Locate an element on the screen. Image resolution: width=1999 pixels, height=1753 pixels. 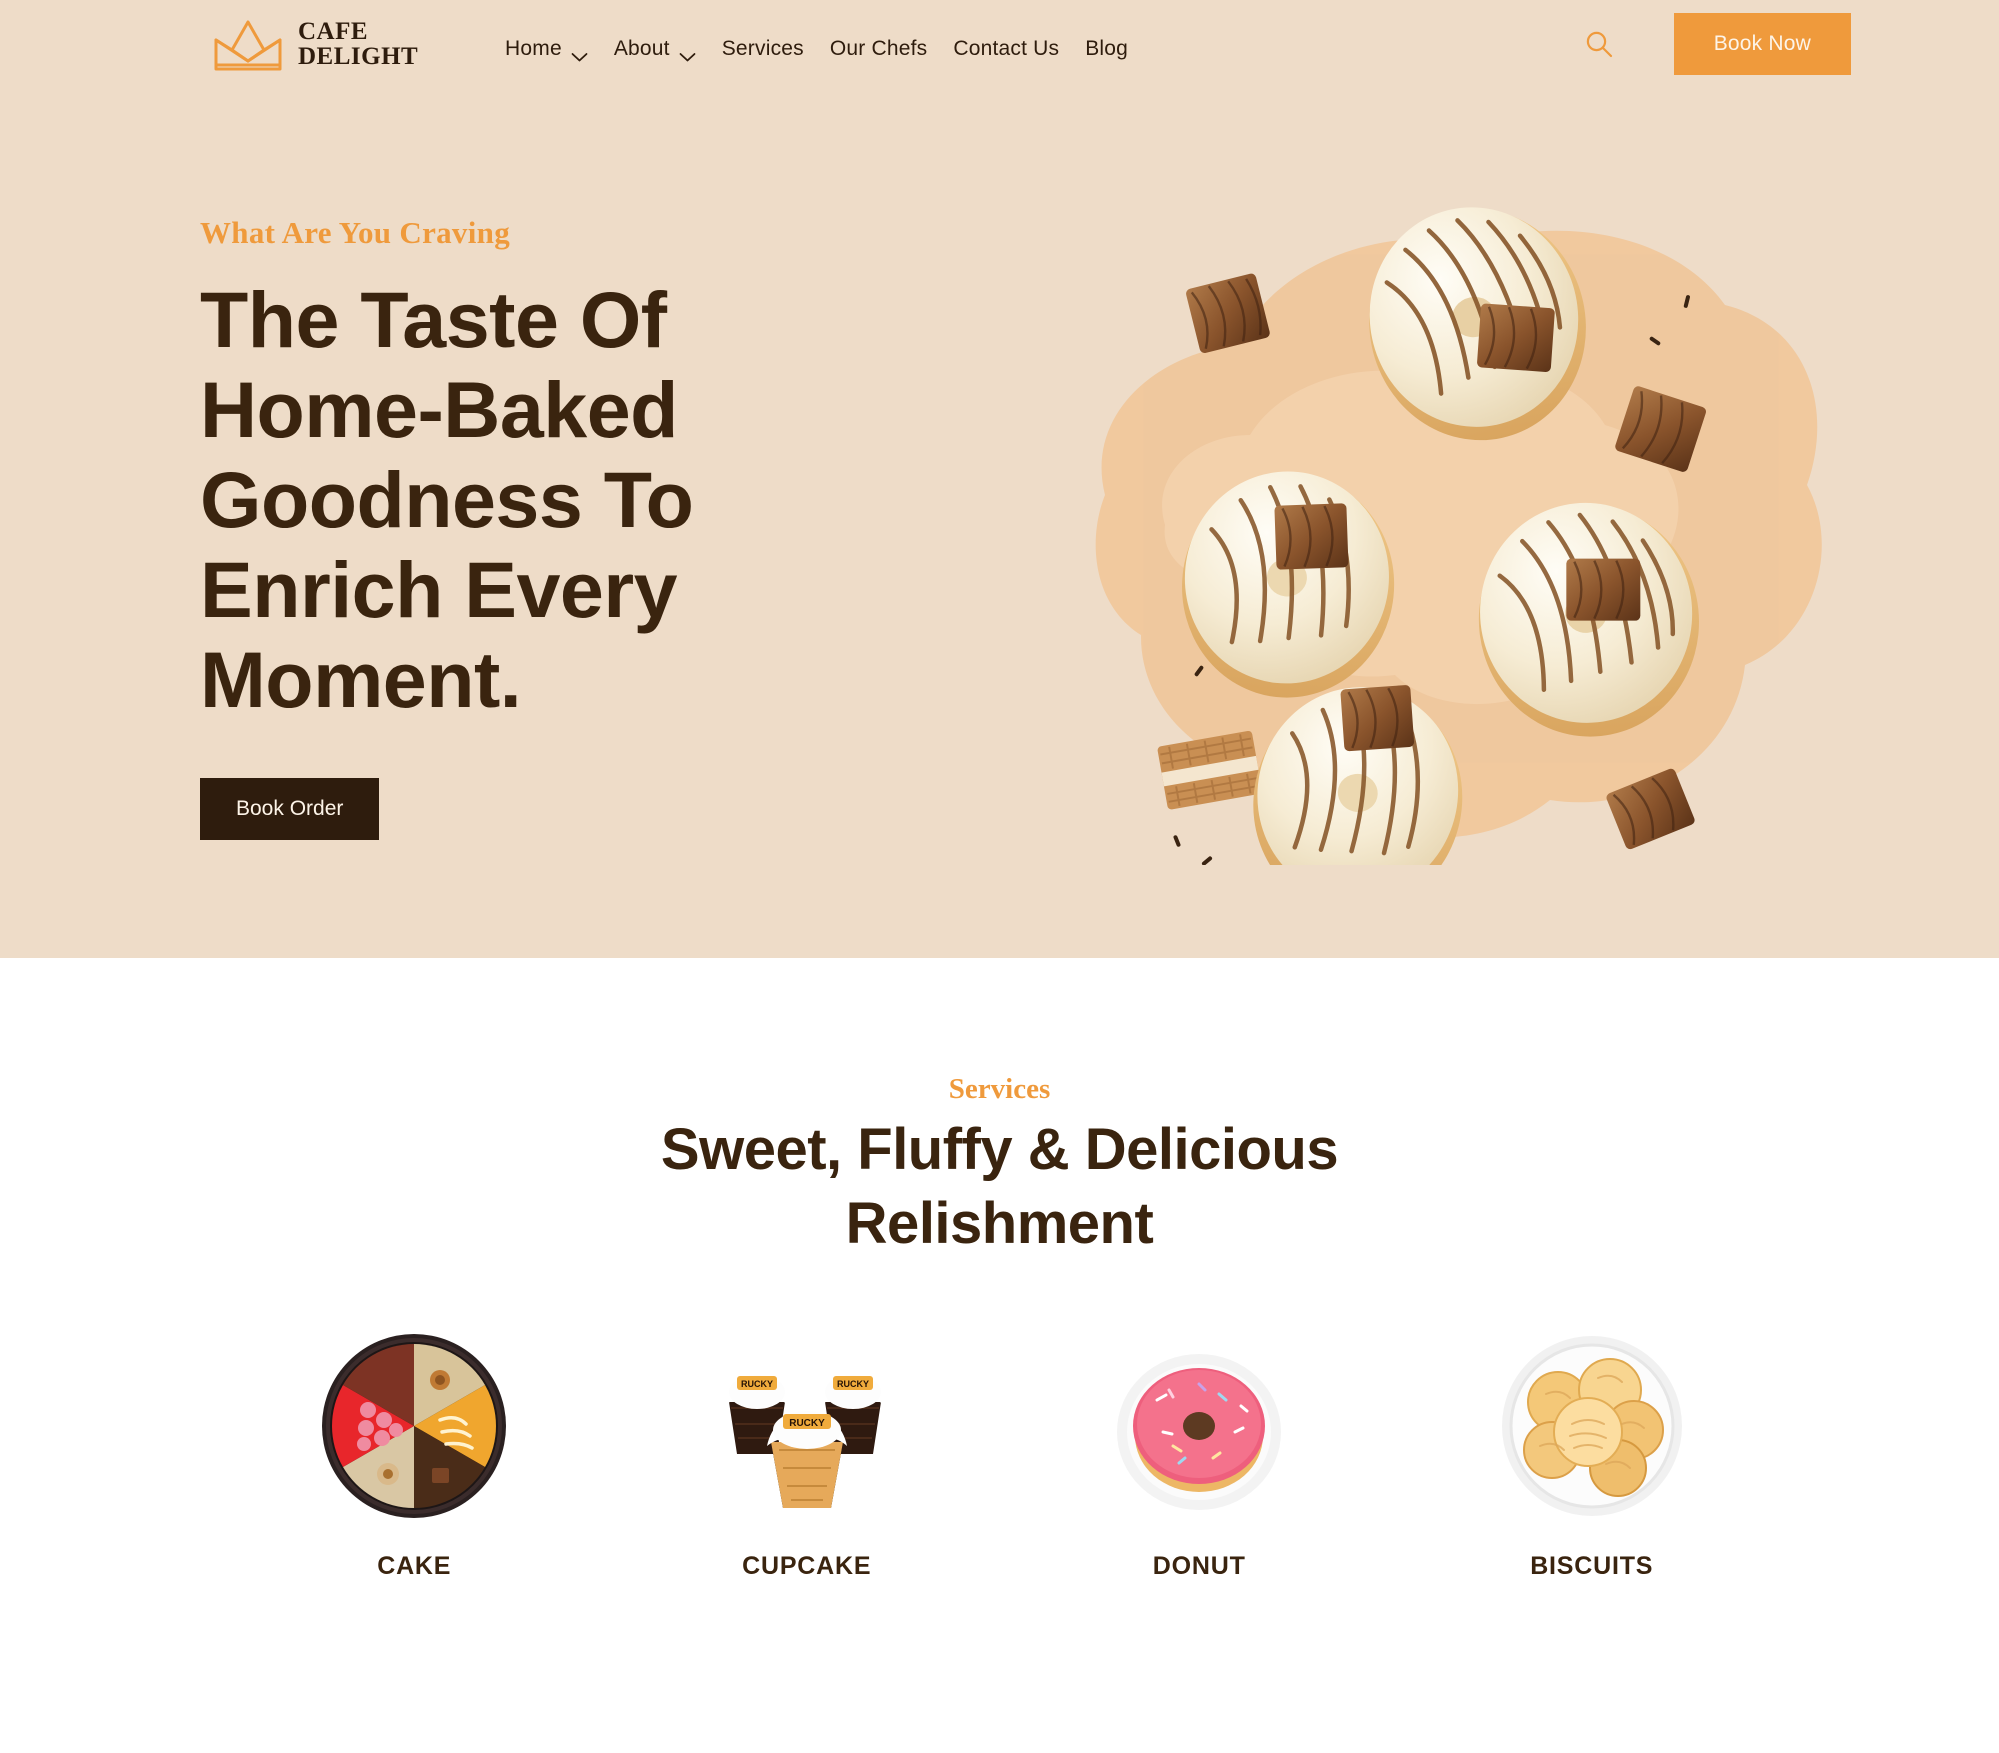
crown-icon is located at coordinates (248, 44).